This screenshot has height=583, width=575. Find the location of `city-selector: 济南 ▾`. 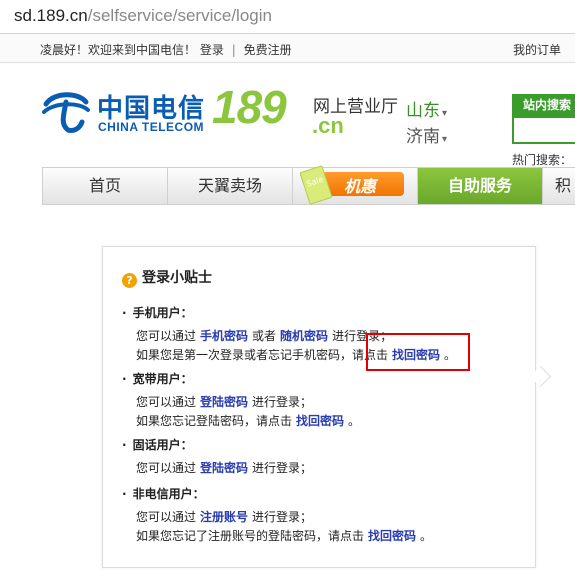

city-selector: 济南 ▾ is located at coordinates (426, 134).